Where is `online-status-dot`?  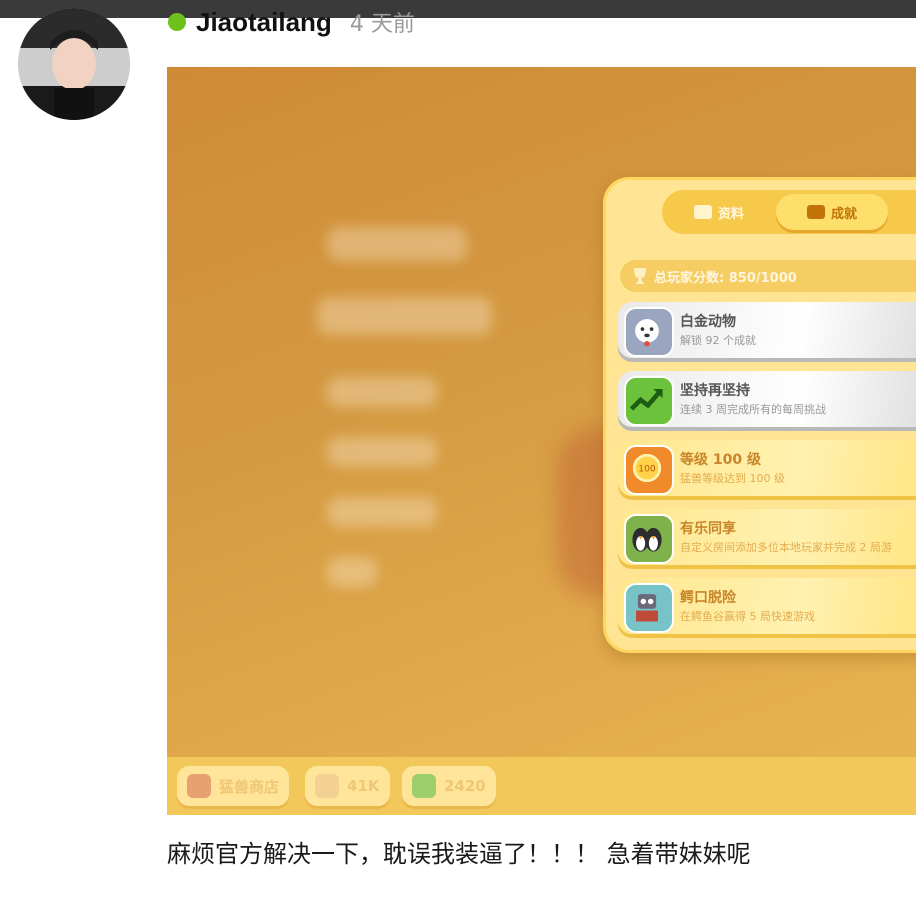 online-status-dot is located at coordinates (177, 22).